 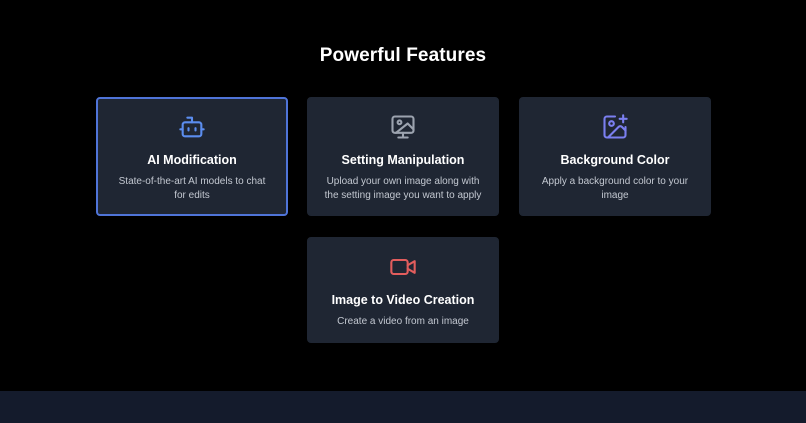 I want to click on feature-title: AI Modification, so click(x=192, y=160).